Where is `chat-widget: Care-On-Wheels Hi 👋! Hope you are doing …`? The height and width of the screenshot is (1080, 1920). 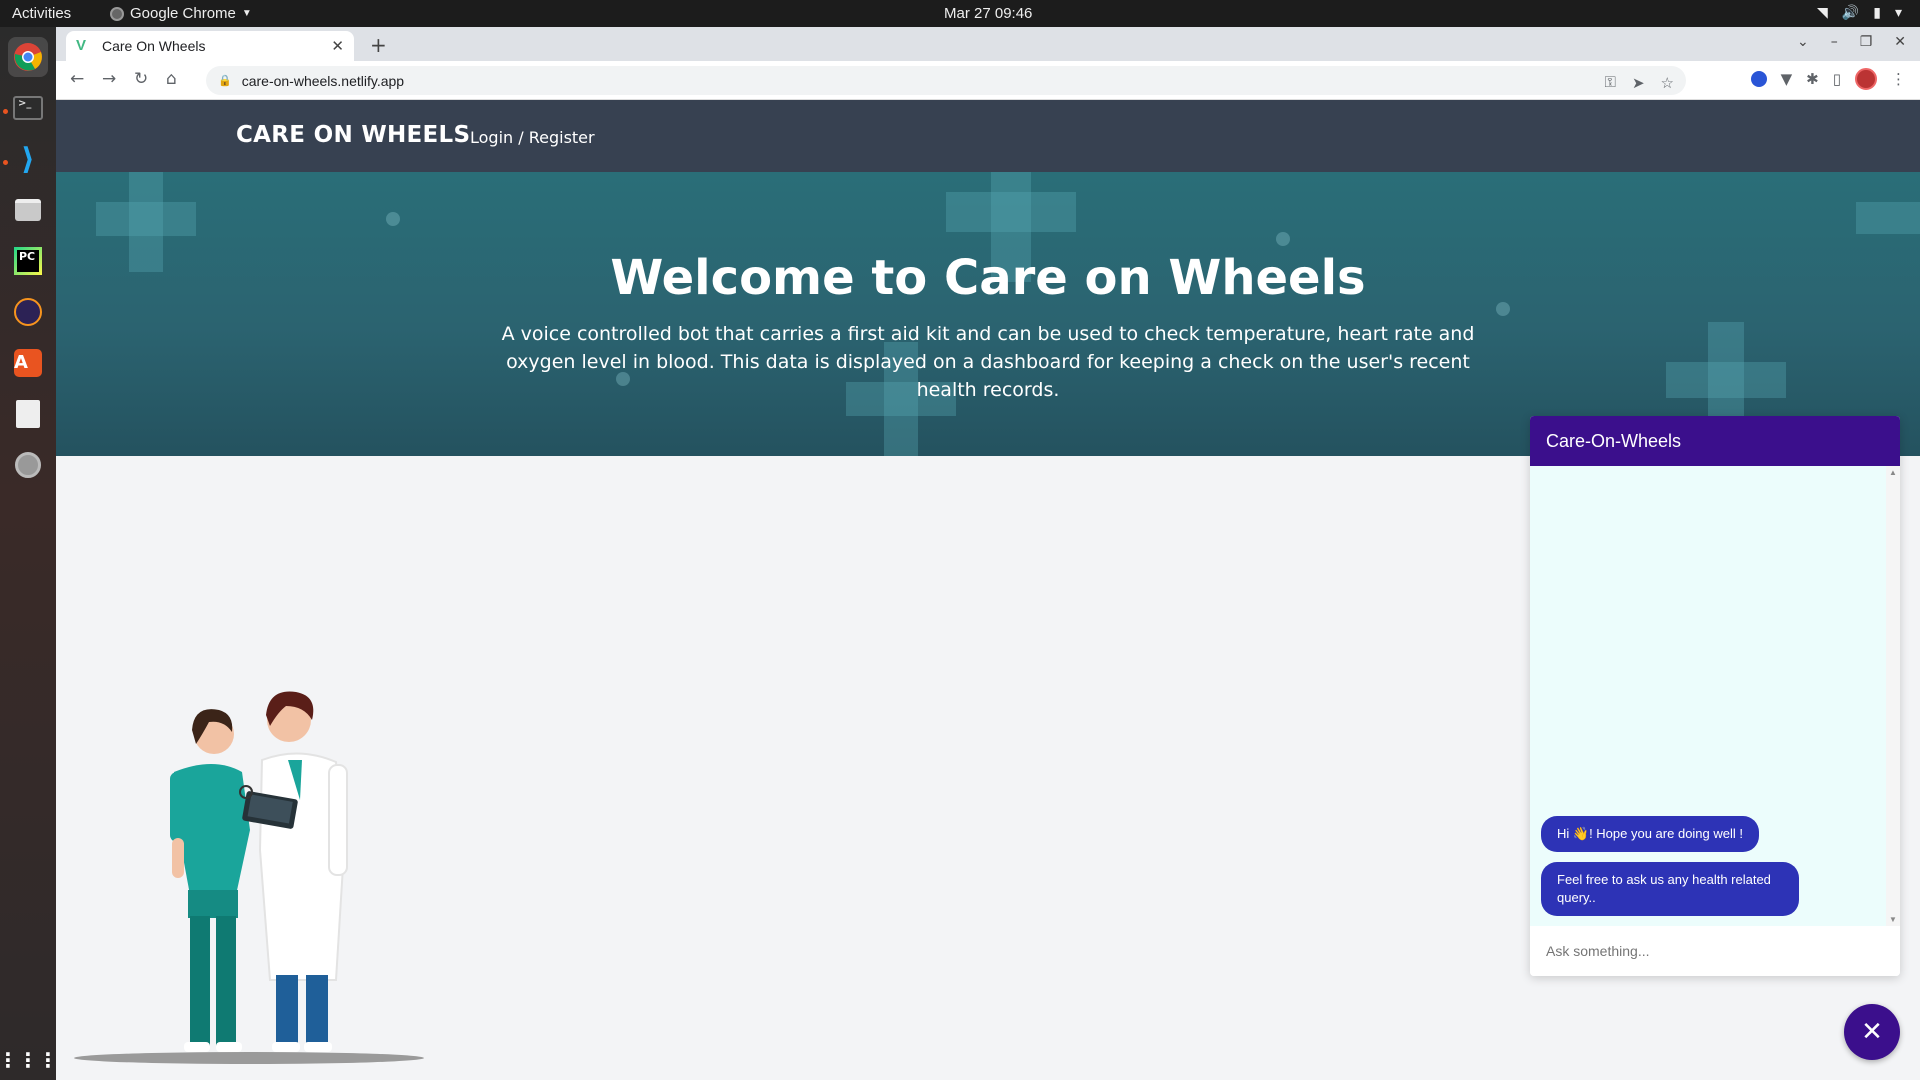 chat-widget: Care-On-Wheels Hi 👋! Hope you are doing … is located at coordinates (1715, 696).